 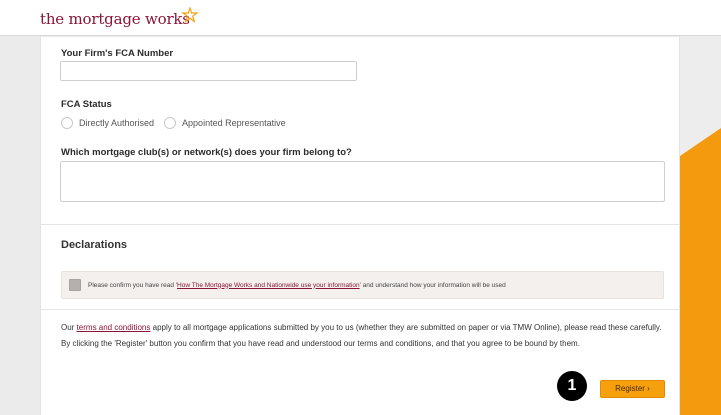 I want to click on step-number-badge: 1, so click(x=572, y=386).